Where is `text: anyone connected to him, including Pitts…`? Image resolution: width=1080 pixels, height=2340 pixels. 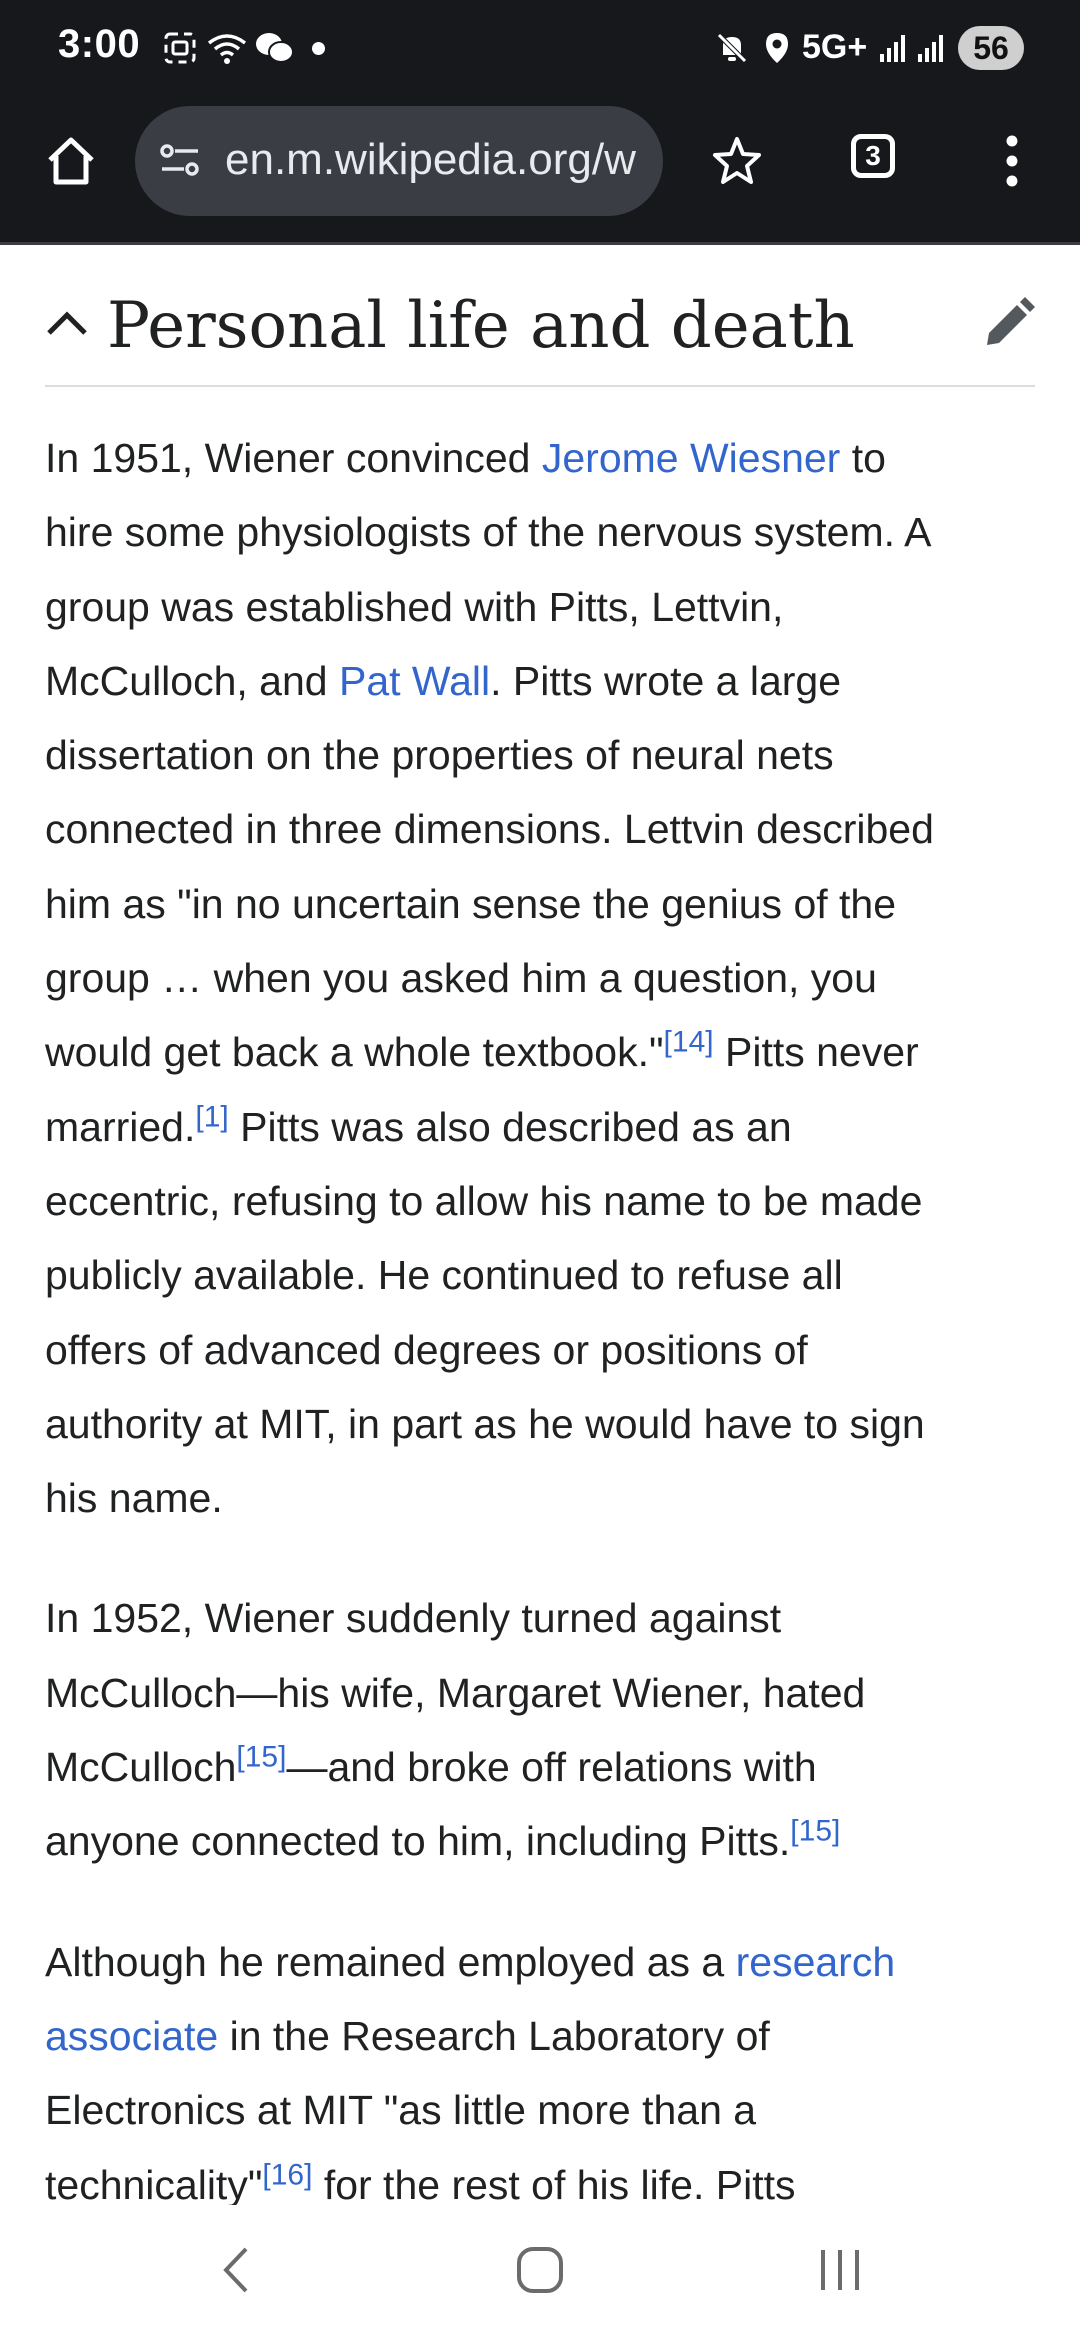 text: anyone connected to him, including Pitts… is located at coordinates (418, 1841).